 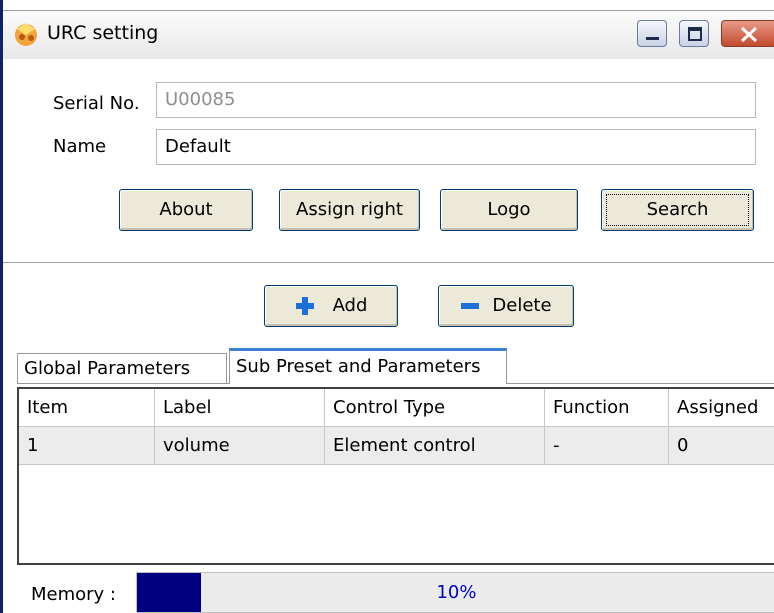 What do you see at coordinates (388, 34) in the screenshot?
I see `title-bar: URC setting` at bounding box center [388, 34].